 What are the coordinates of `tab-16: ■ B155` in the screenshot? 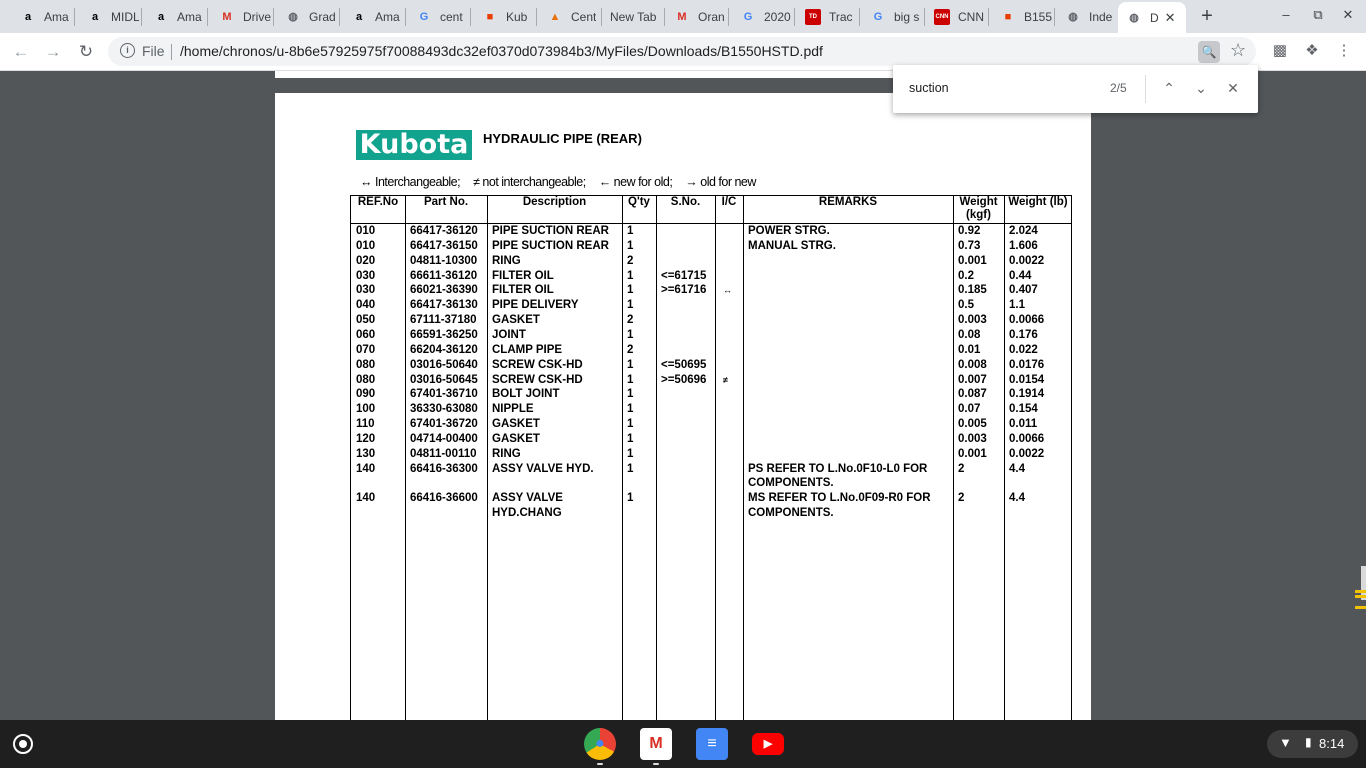 It's located at (1021, 16).